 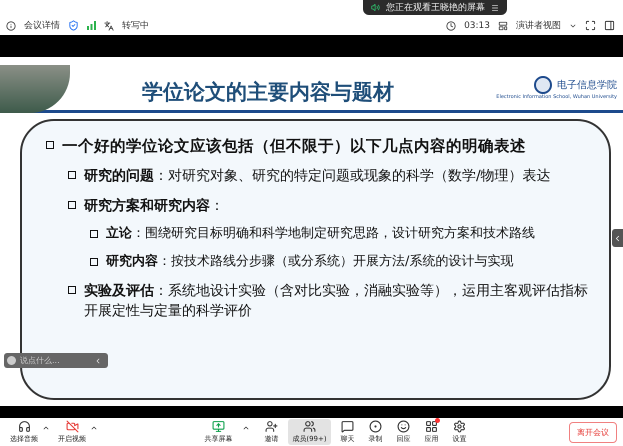 I want to click on bullet-text: 研究方案和研究内容：, so click(x=154, y=206).